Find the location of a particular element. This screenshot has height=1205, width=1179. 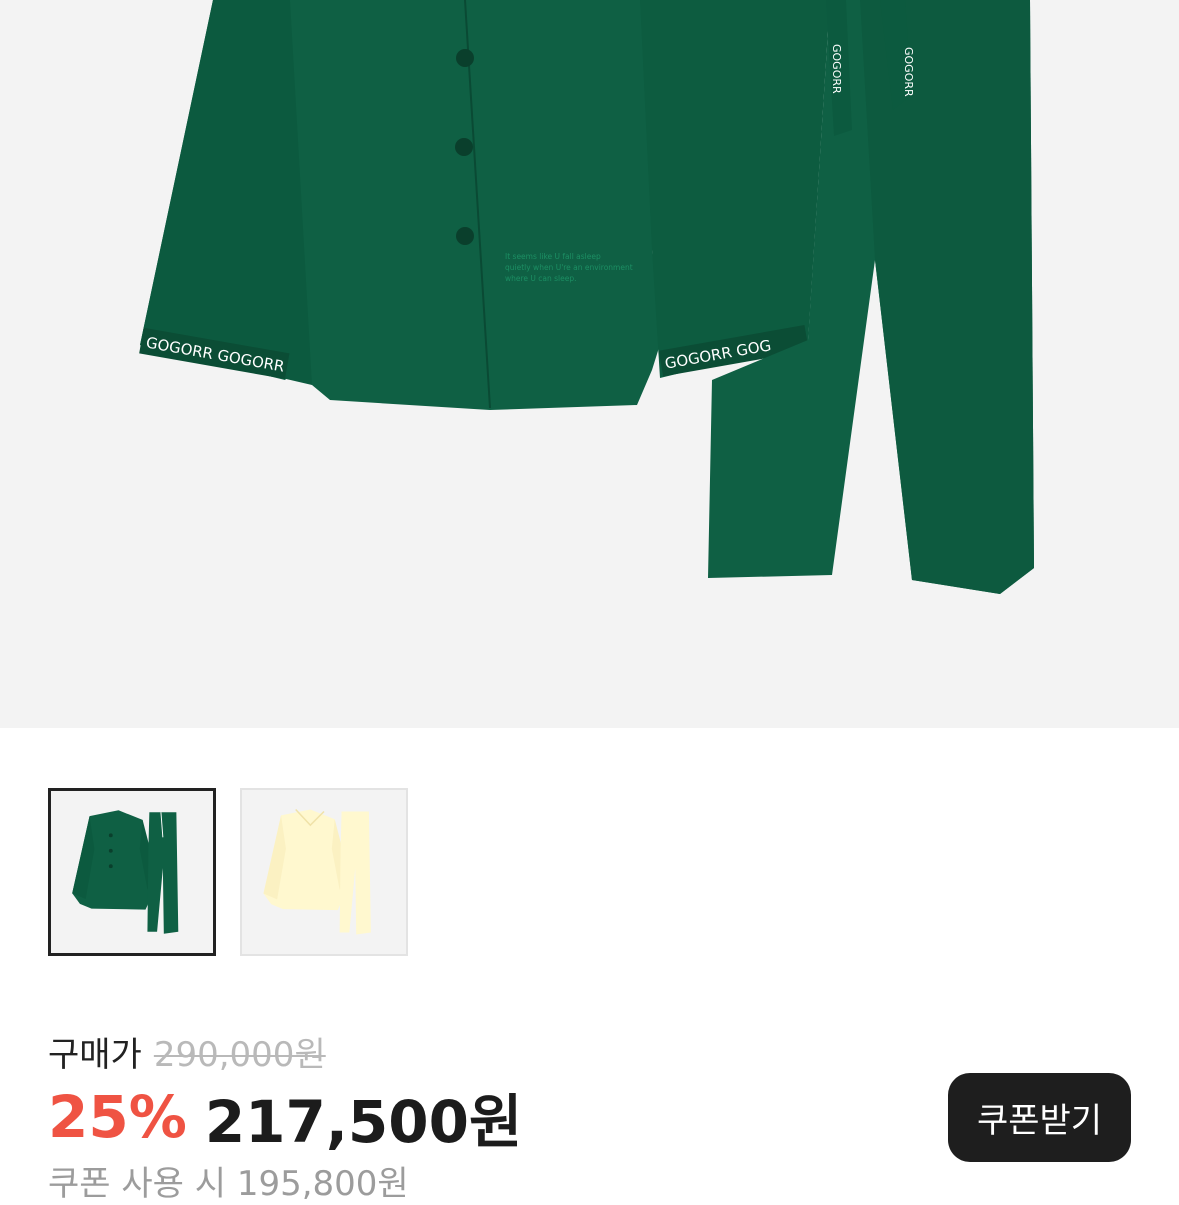

shirt-print-text-2: quietly when U're an environment is located at coordinates (569, 267).